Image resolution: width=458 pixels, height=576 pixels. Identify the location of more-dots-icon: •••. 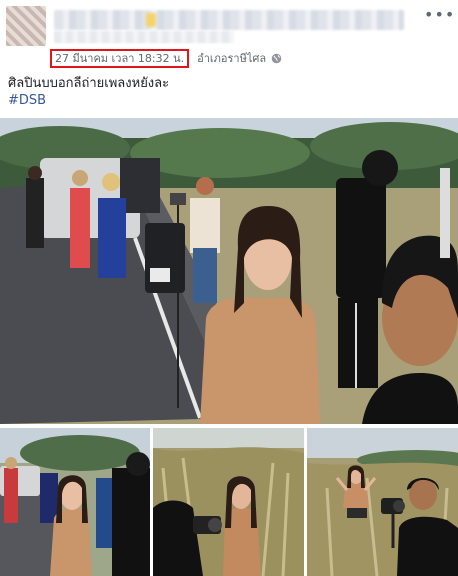
(440, 14).